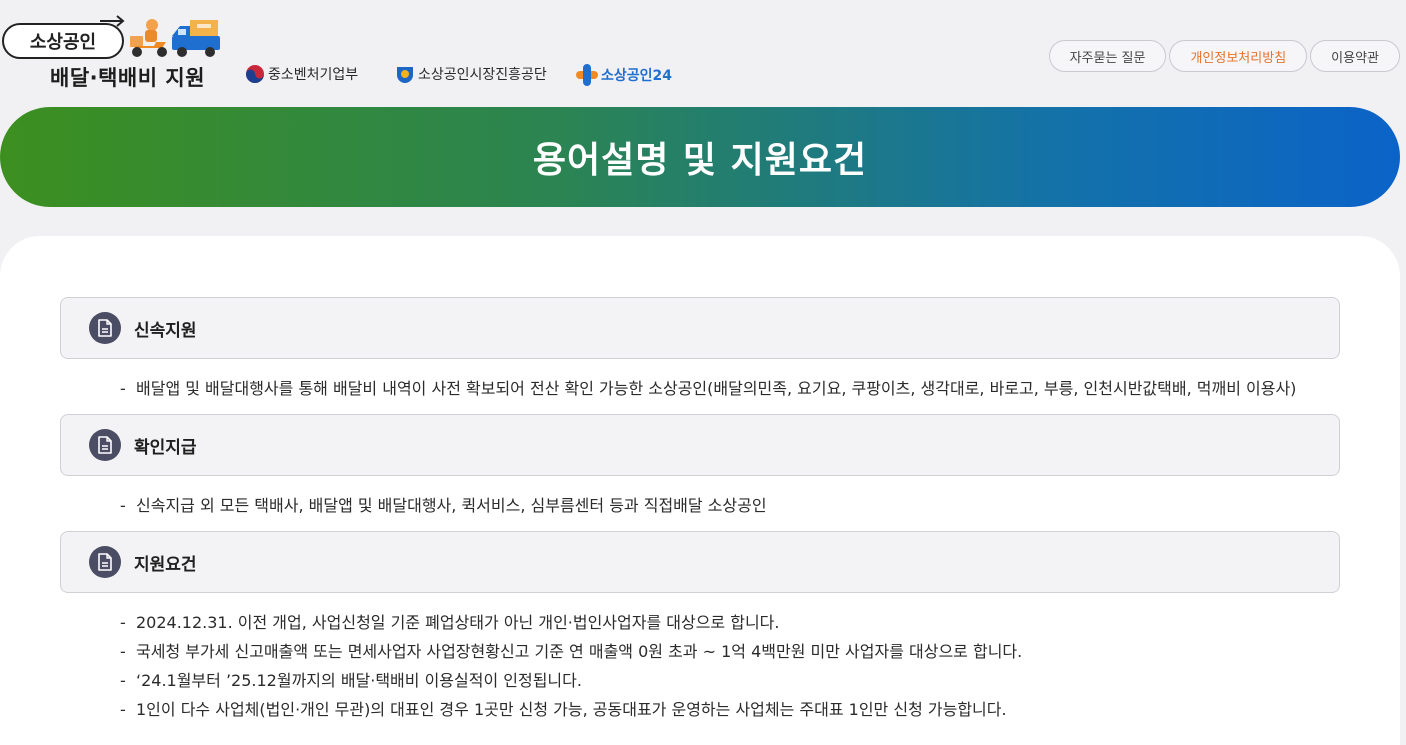 This screenshot has height=745, width=1406. What do you see at coordinates (255, 74) in the screenshot?
I see `taegeuk-icon` at bounding box center [255, 74].